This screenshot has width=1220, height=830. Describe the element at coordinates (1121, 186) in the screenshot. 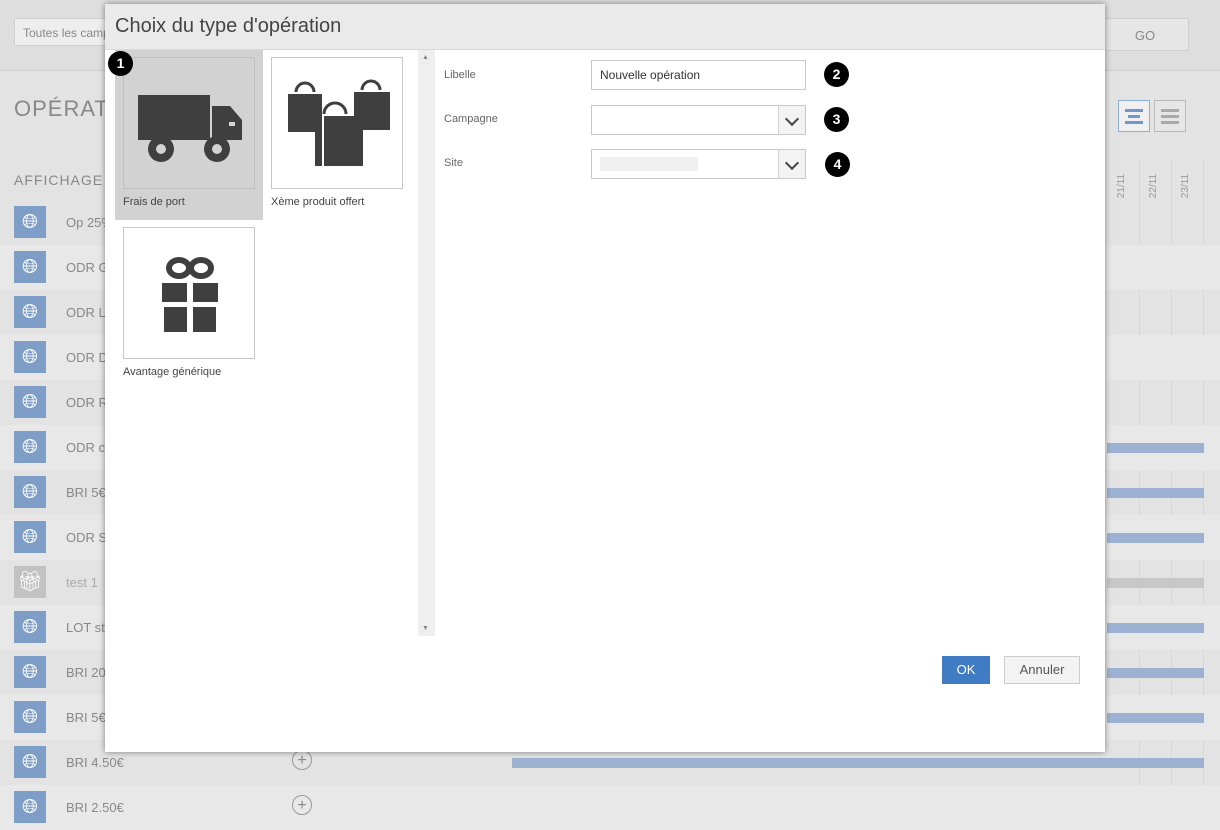

I see `date-column-header: 21/11` at that location.